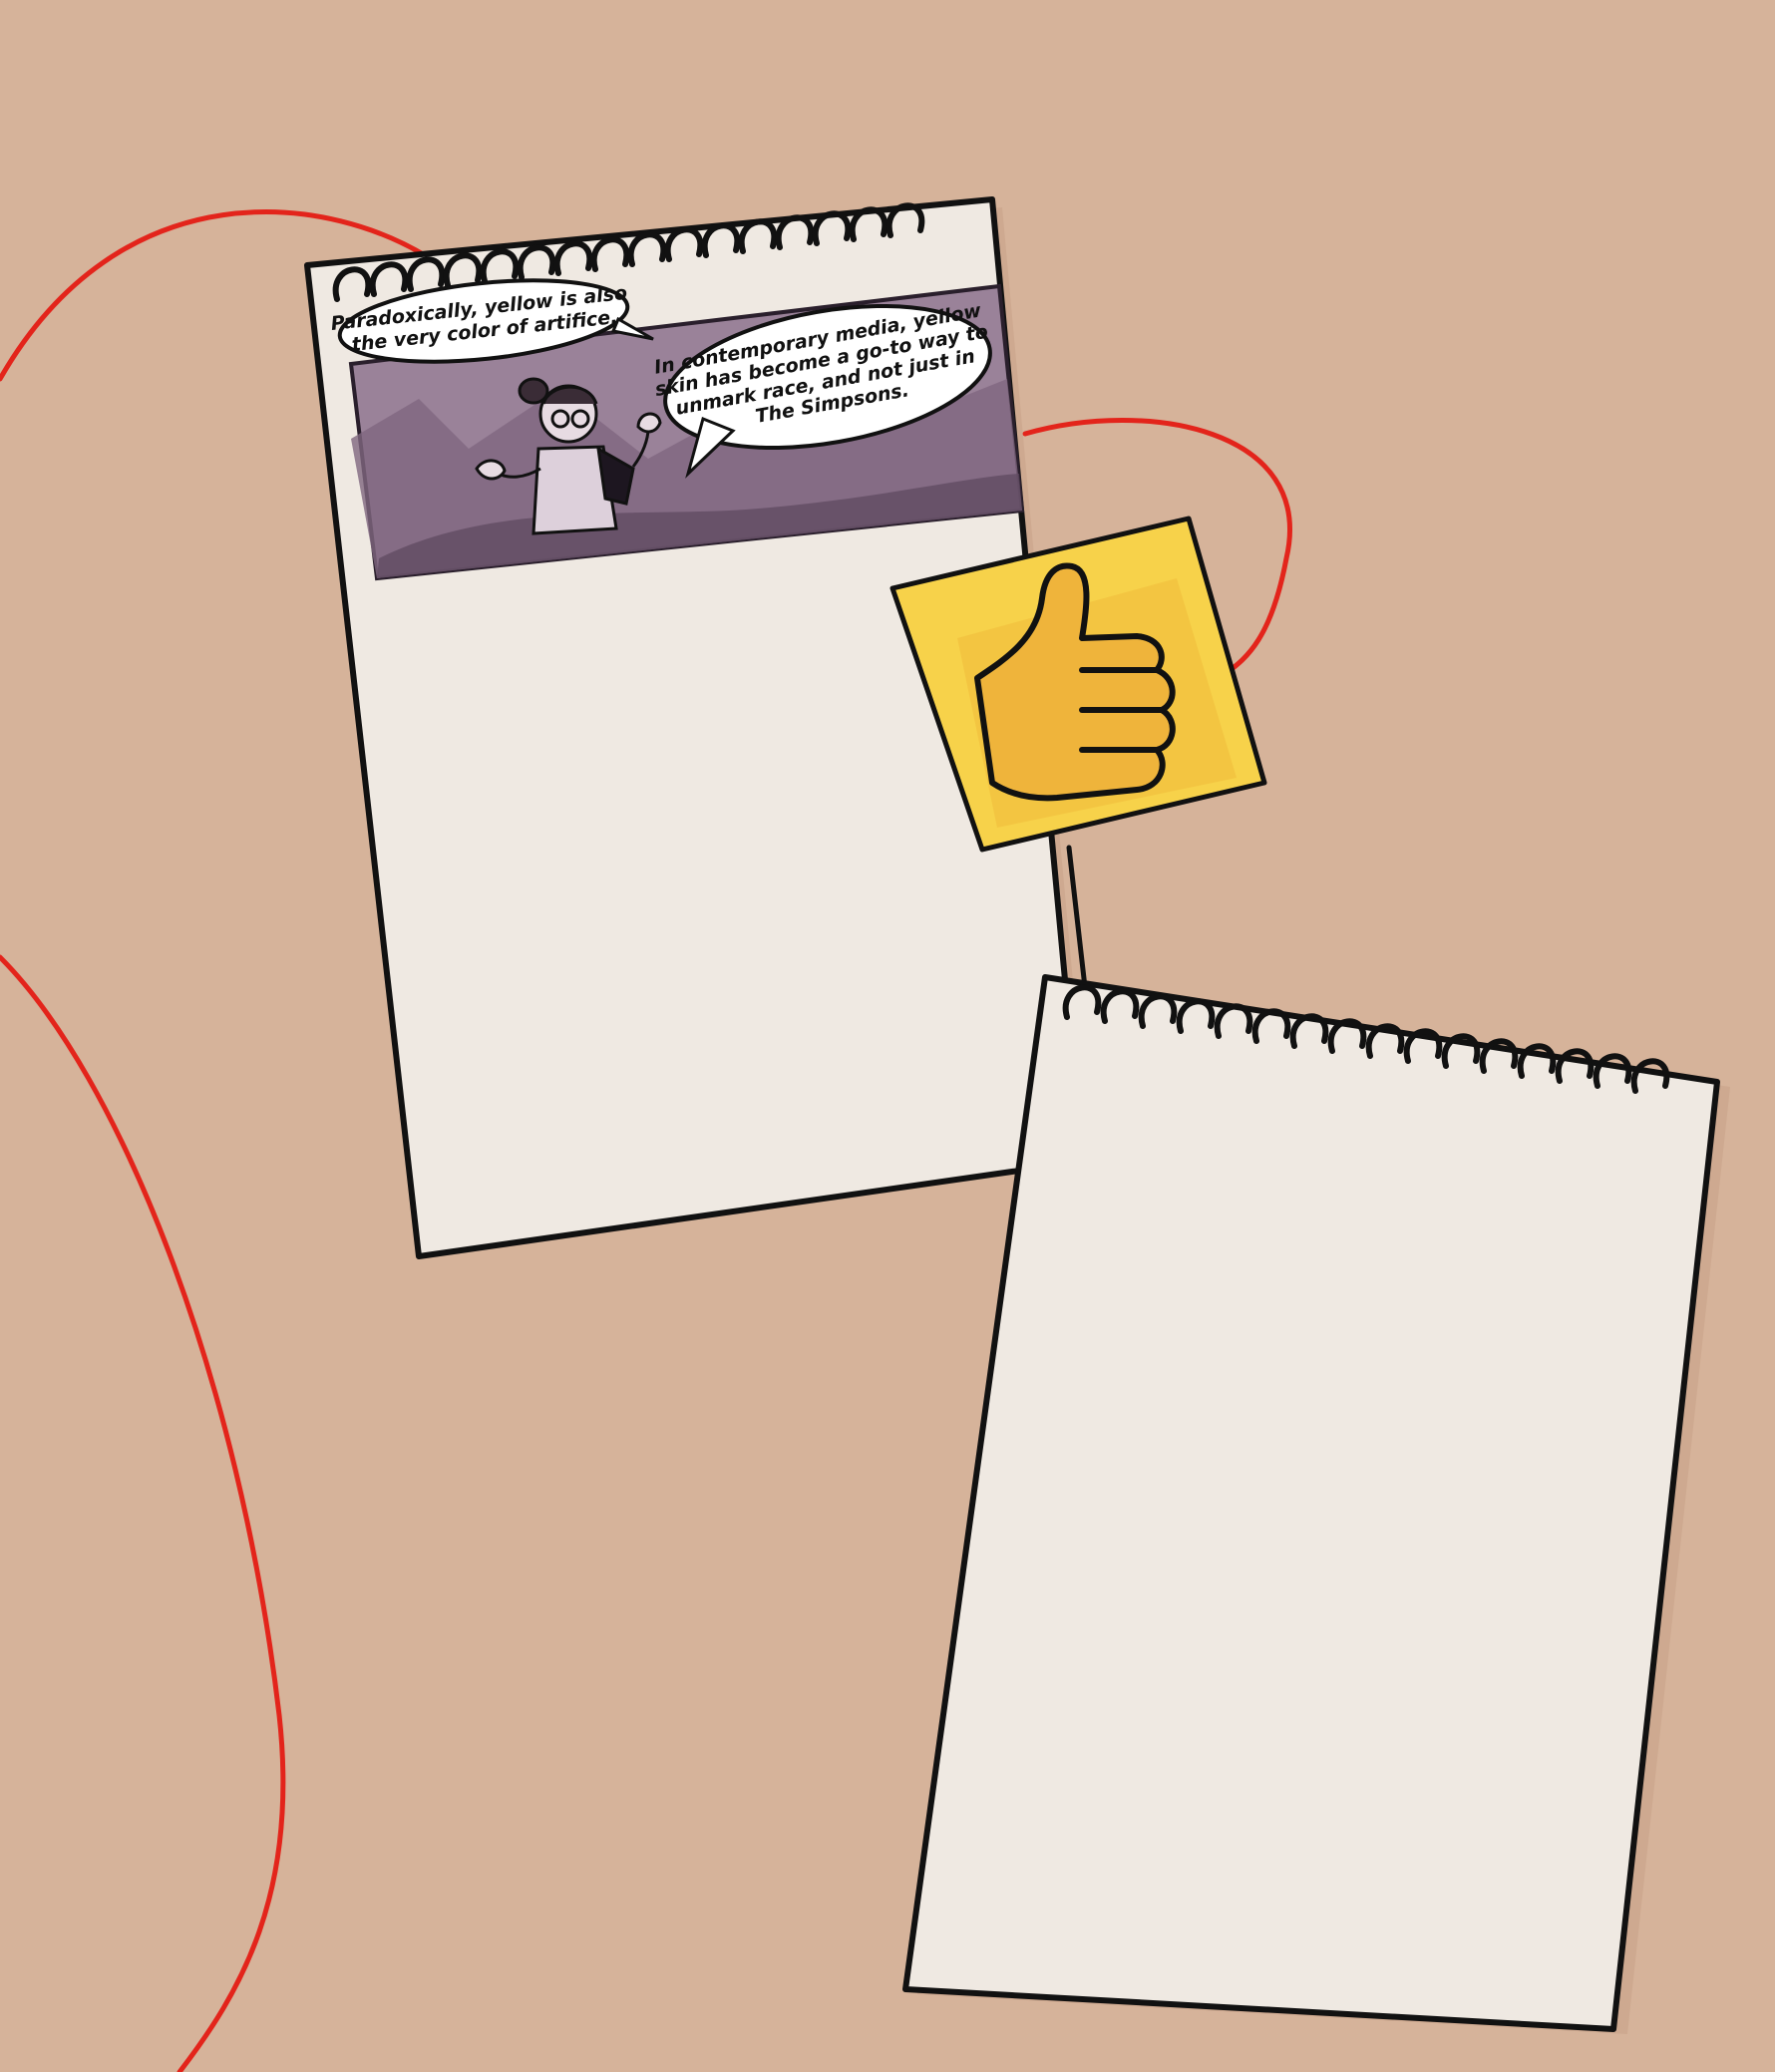  I want to click on character-hand-right, so click(649, 423).